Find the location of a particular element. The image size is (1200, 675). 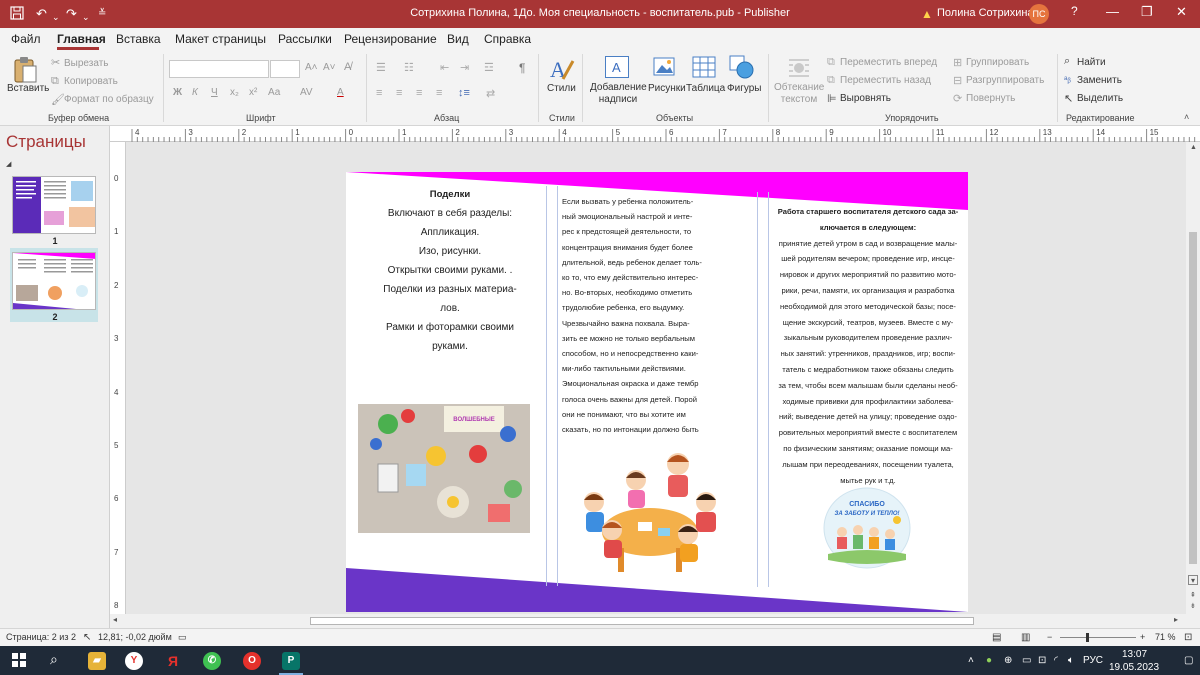

select-icon: ↖ is located at coordinates (1068, 98).